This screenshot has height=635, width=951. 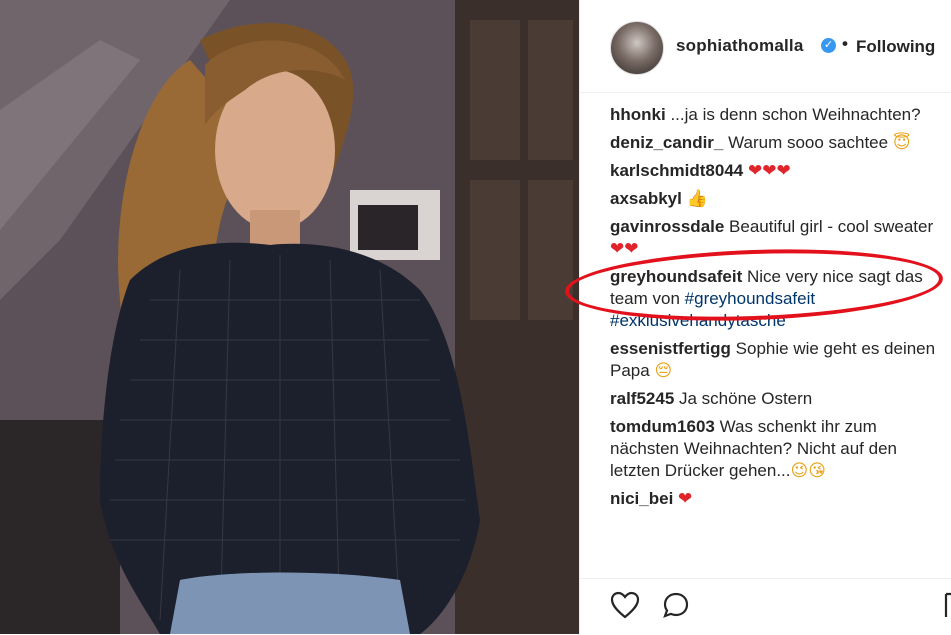 What do you see at coordinates (685, 499) in the screenshot?
I see `heart-emoji-icon: ❤` at bounding box center [685, 499].